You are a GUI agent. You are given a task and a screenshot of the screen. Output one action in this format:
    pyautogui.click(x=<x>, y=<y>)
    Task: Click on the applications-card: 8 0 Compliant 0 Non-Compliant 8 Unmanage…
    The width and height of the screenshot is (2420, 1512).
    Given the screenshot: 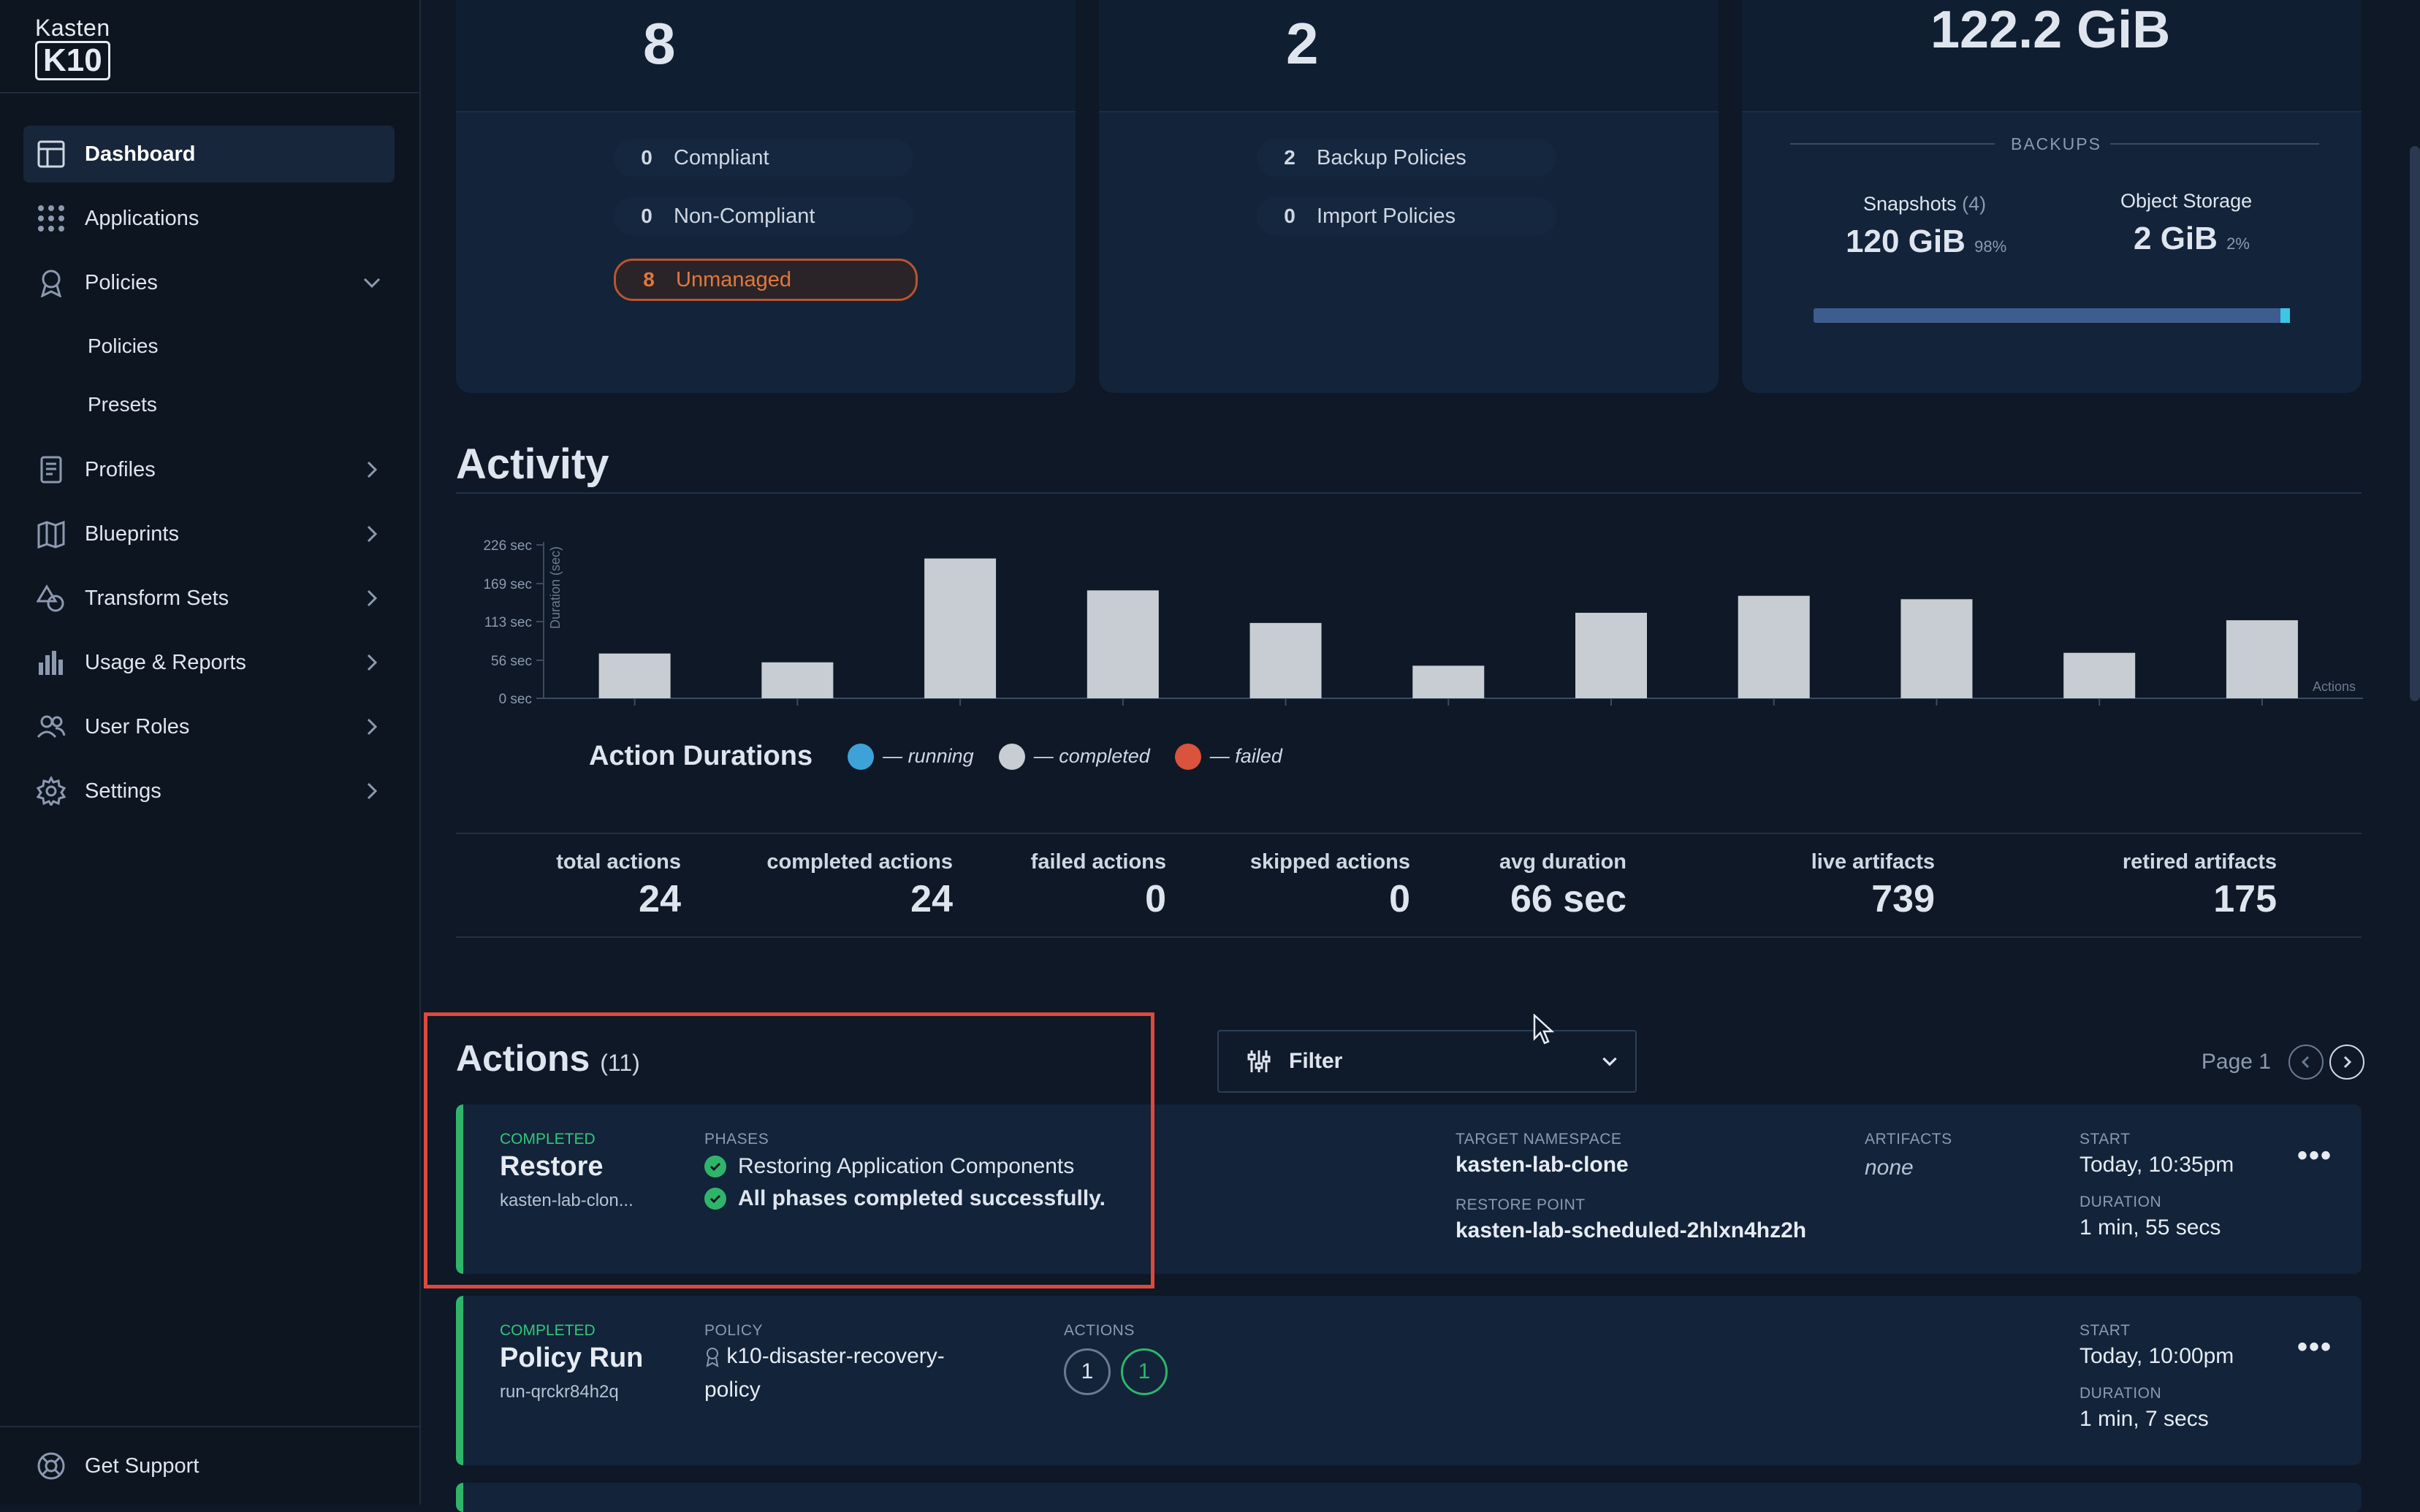 What is the action you would take?
    pyautogui.click(x=766, y=197)
    